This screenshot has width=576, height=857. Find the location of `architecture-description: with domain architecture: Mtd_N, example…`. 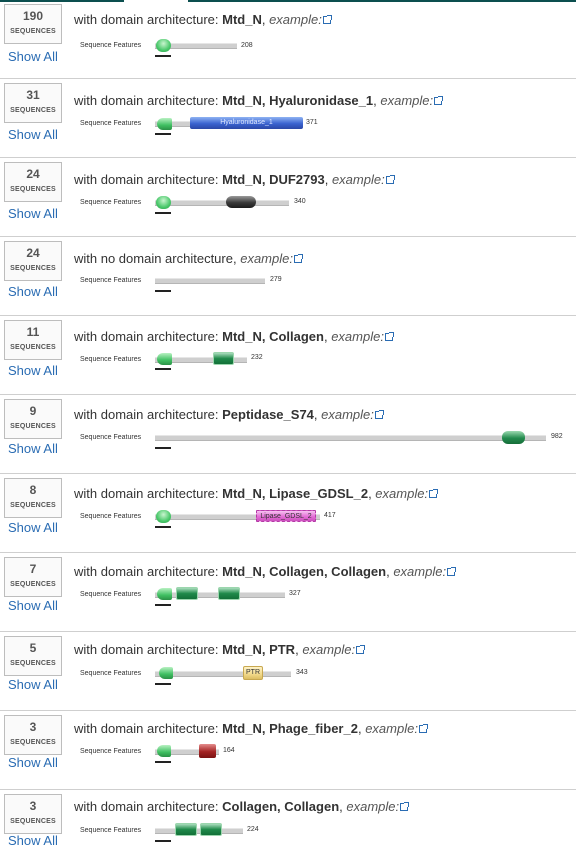

architecture-description: with domain architecture: Mtd_N, example… is located at coordinates (203, 19).